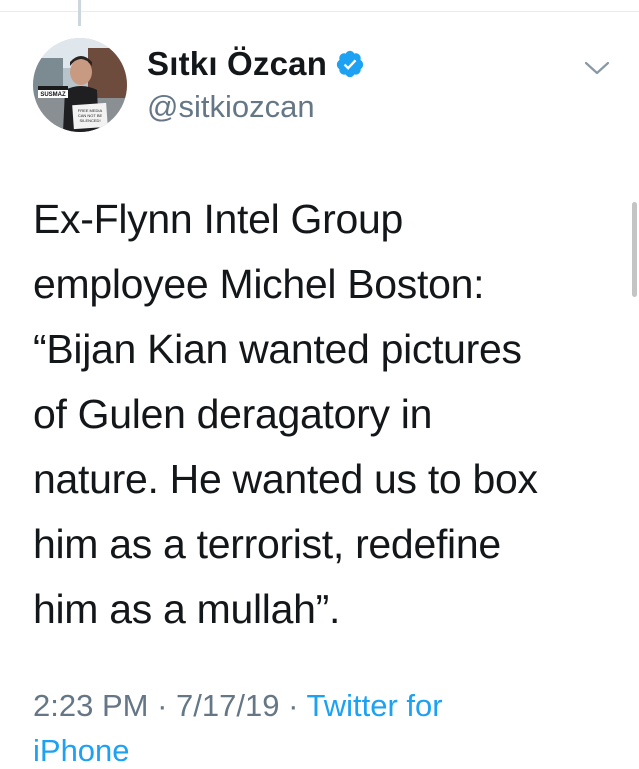 The height and width of the screenshot is (769, 639). What do you see at coordinates (227, 705) in the screenshot?
I see `tweet-date: 7/17/19` at bounding box center [227, 705].